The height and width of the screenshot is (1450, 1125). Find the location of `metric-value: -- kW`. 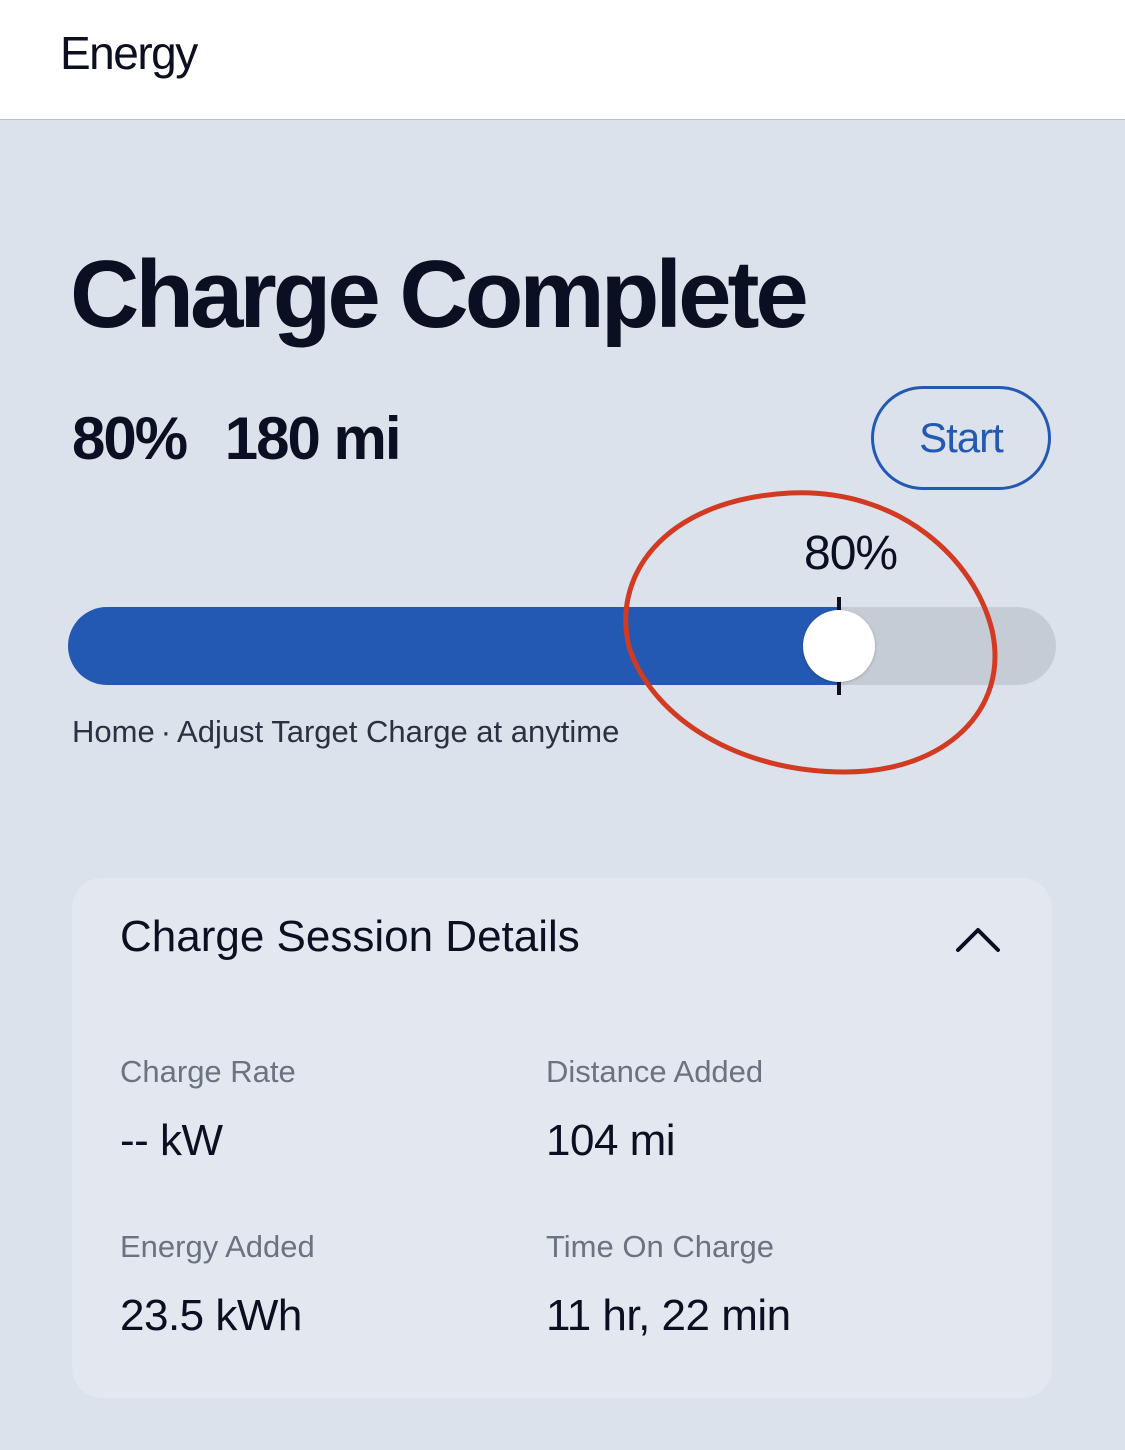

metric-value: -- kW is located at coordinates (171, 1140).